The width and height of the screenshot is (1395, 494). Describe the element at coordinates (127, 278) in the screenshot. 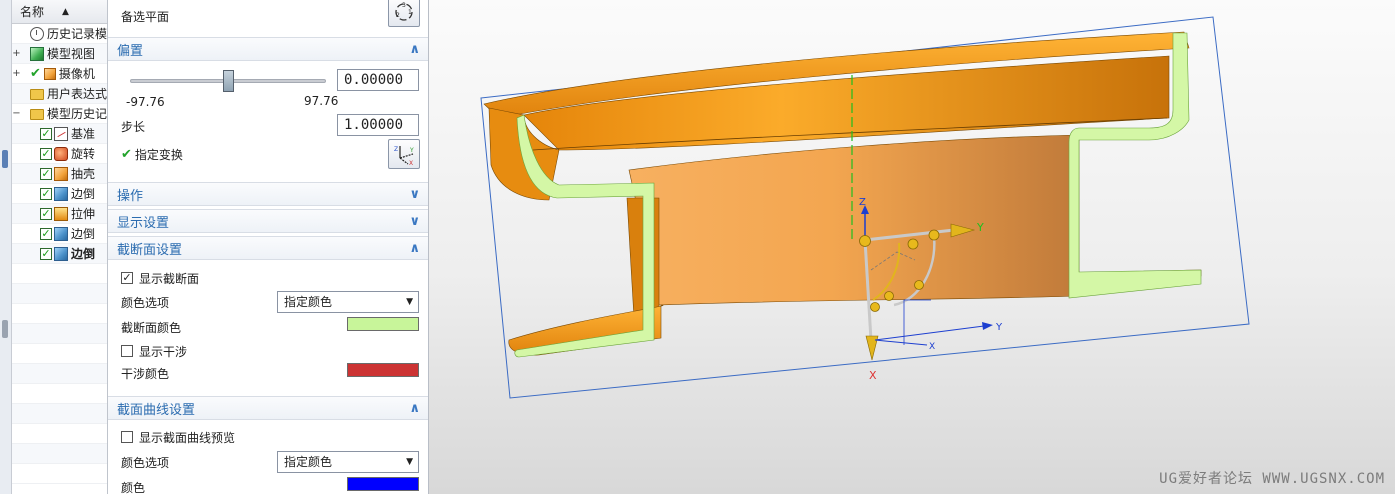

I see `show-section-checkbox: ✓` at that location.